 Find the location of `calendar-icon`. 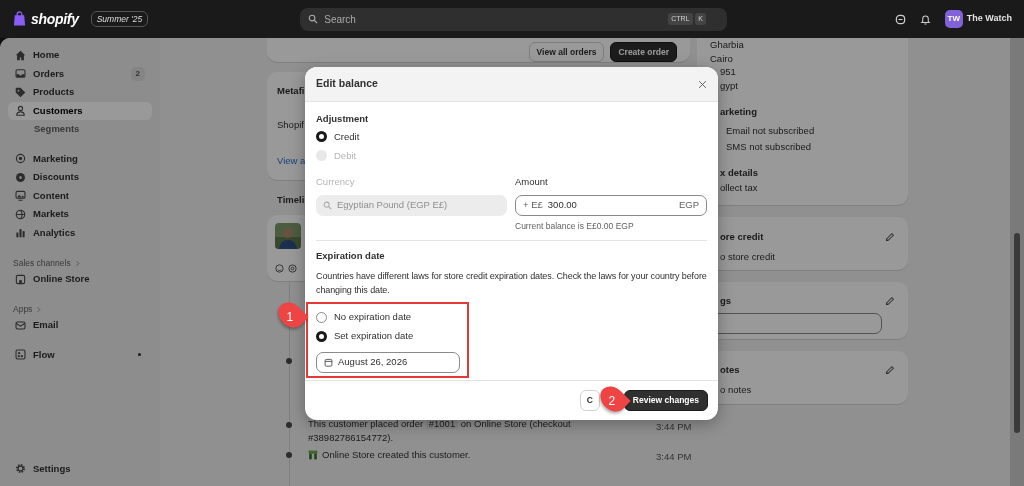

calendar-icon is located at coordinates (328, 362).